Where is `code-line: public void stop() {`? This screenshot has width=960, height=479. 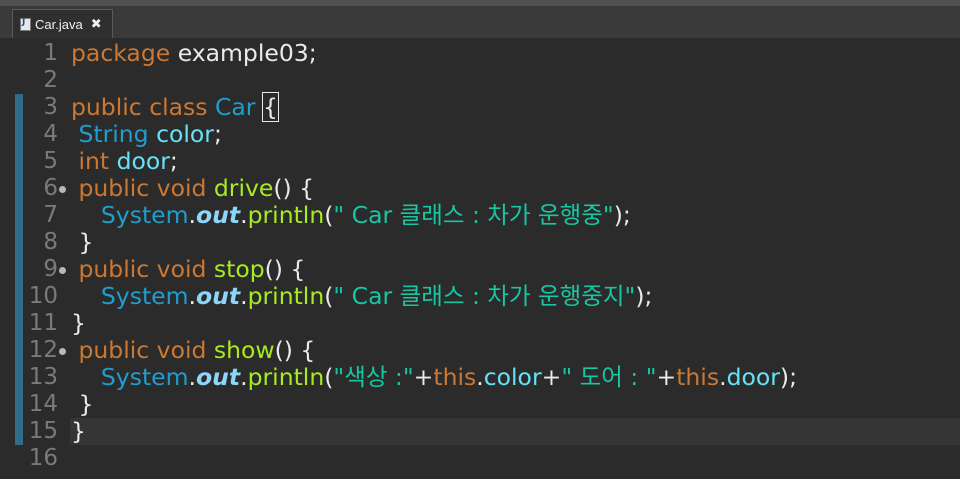 code-line: public void stop() { is located at coordinates (188, 269).